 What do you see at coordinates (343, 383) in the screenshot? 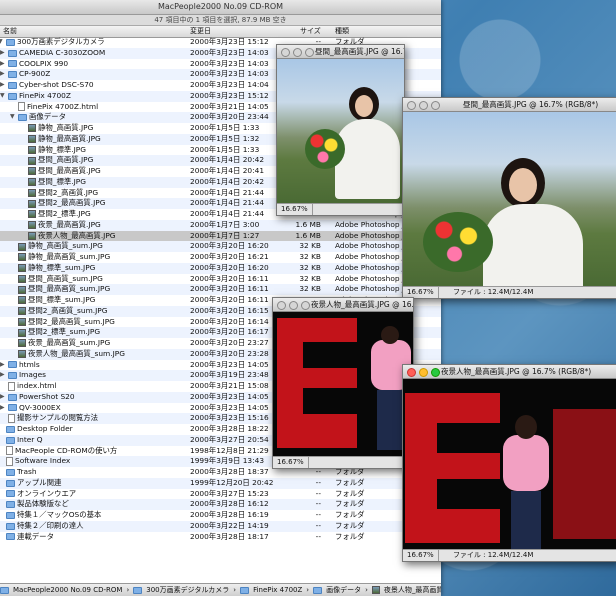
I see `image-window-night-back: 夜景人物_最高画質.JPG @ 16.7% (RGB/8*) 16.67%` at bounding box center [343, 383].